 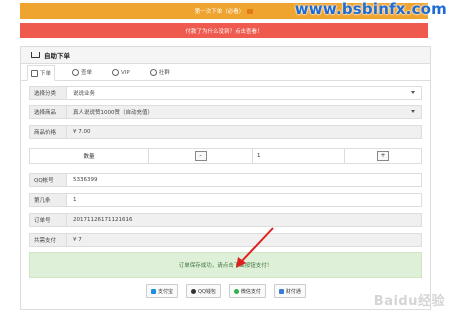 What do you see at coordinates (48, 220) in the screenshot?
I see `order-number-label: 订单号` at bounding box center [48, 220].